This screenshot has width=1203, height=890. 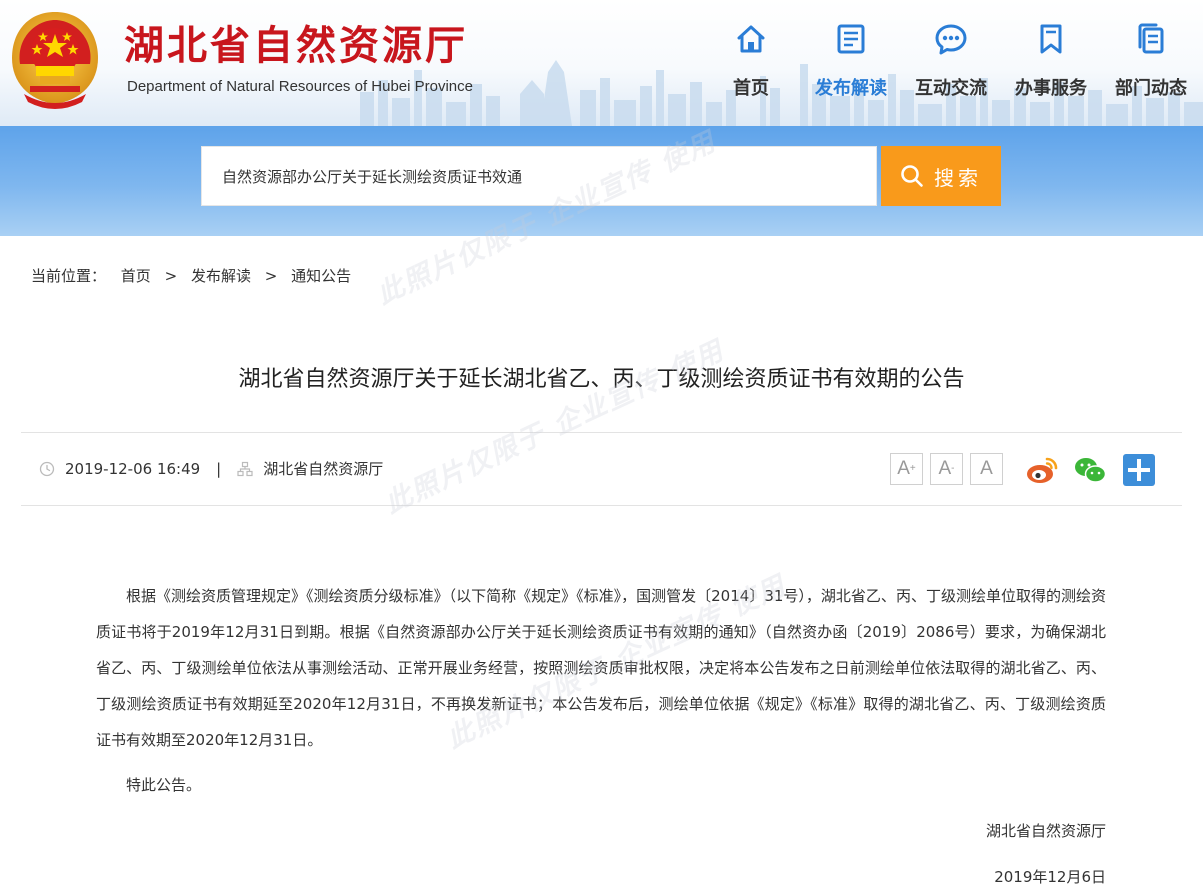 What do you see at coordinates (851, 88) in the screenshot?
I see `nav-label: 发布解读` at bounding box center [851, 88].